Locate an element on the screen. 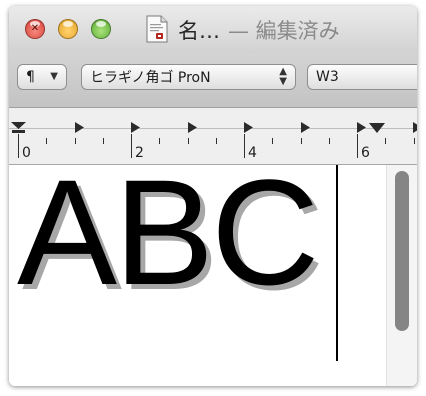 The image size is (426, 396). document-icon is located at coordinates (157, 29).